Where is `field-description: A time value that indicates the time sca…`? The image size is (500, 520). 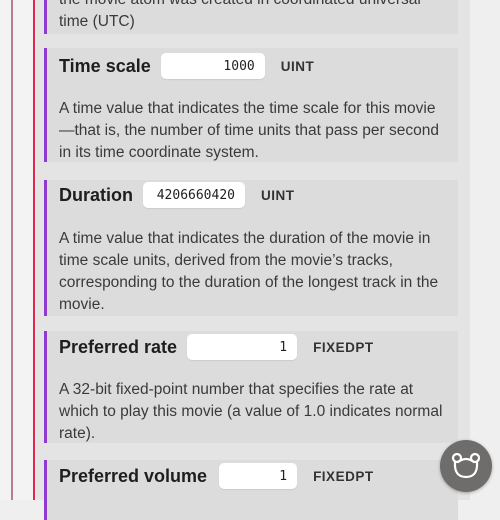 field-description: A time value that indicates the time sca… is located at coordinates (249, 130).